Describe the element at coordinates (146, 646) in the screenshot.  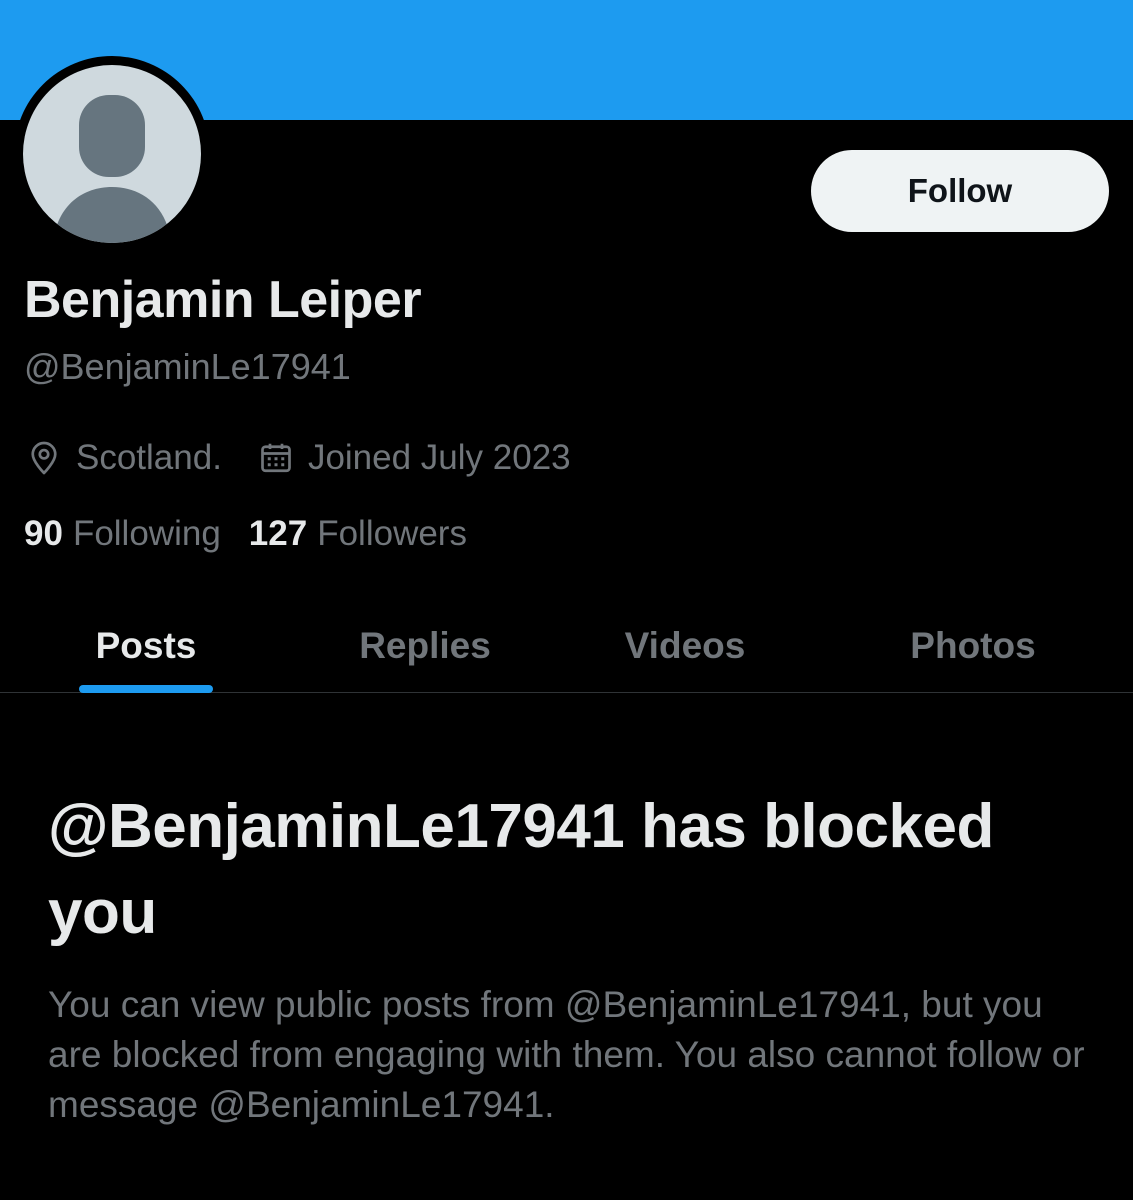
I see `tab-posts: Posts` at that location.